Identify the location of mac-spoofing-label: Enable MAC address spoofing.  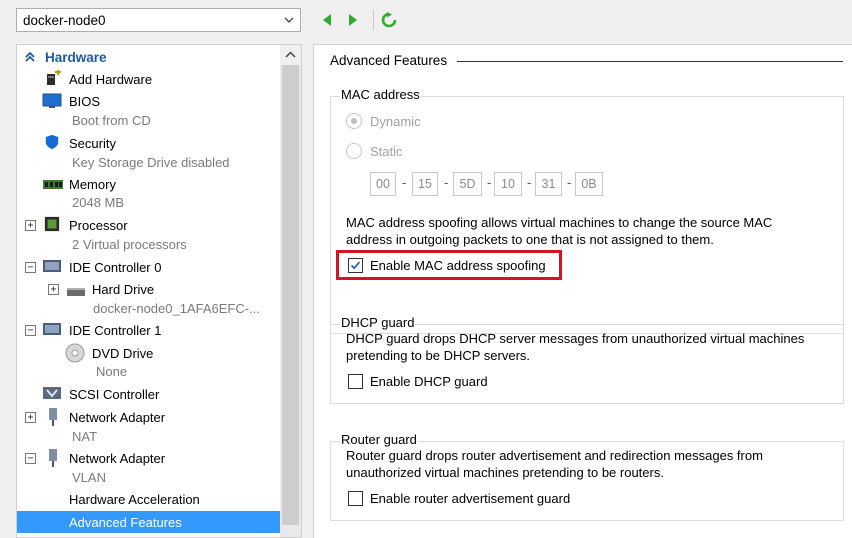
(458, 265).